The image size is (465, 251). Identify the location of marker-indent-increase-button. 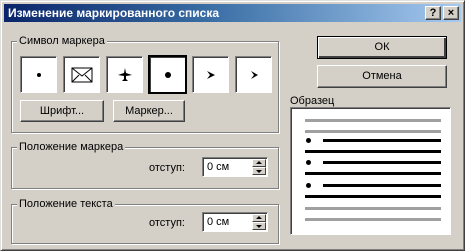
(259, 163).